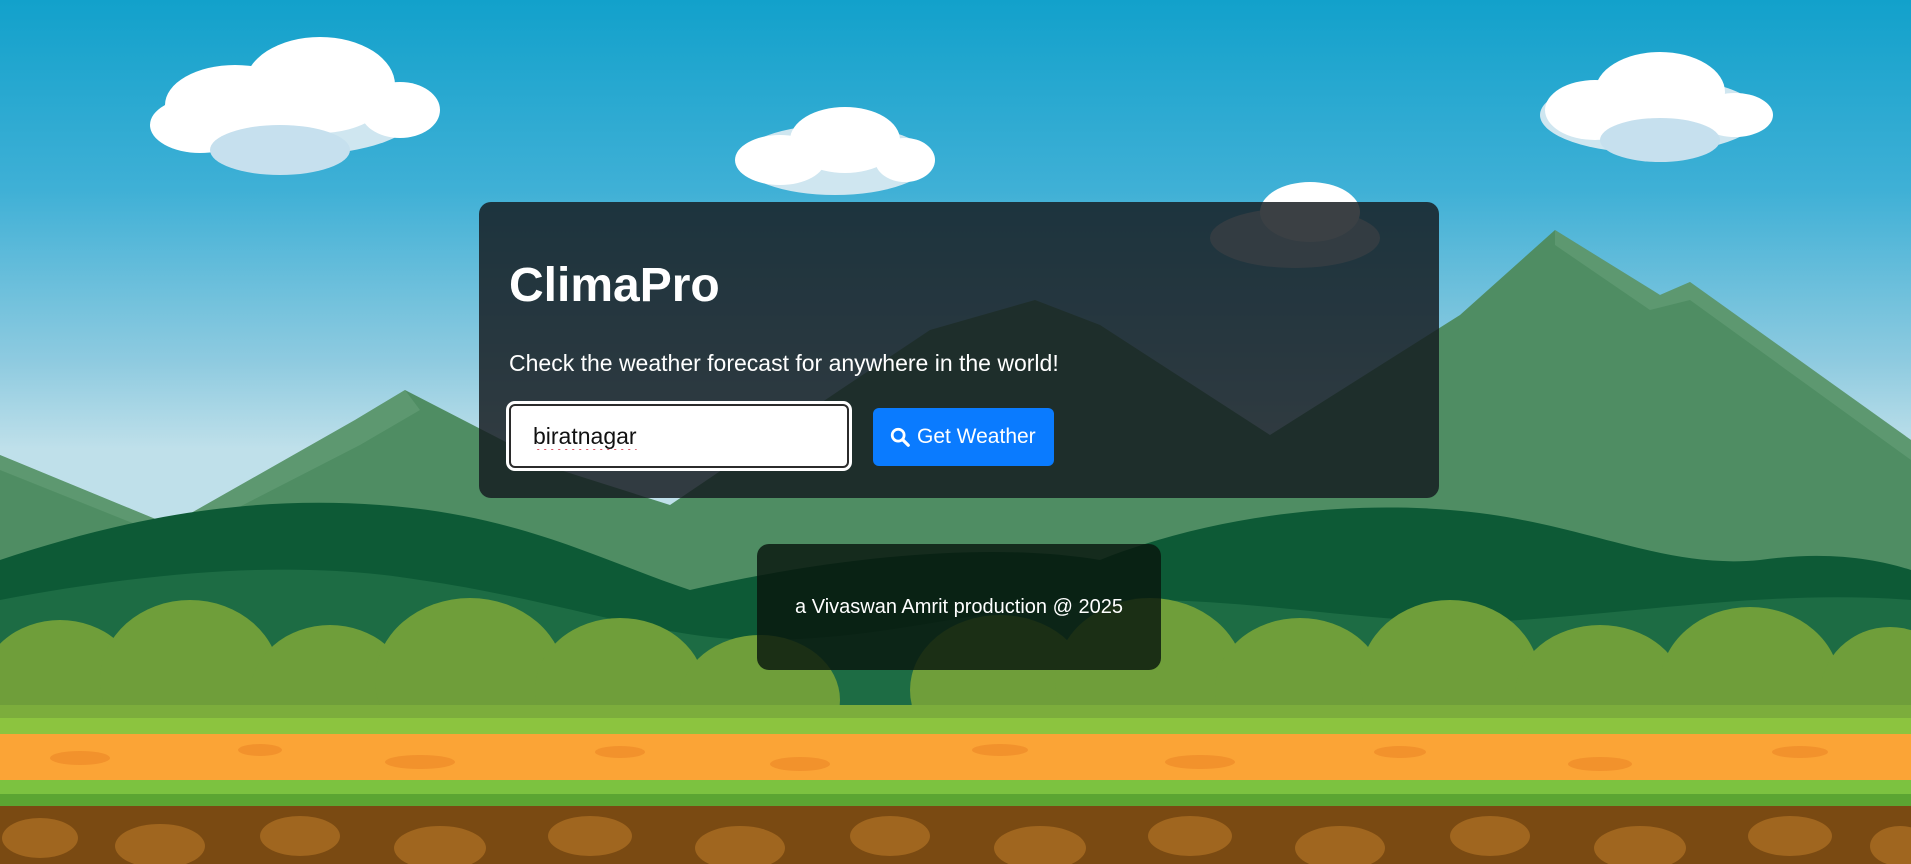 Image resolution: width=1911 pixels, height=864 pixels. I want to click on get-weather-button: Get Weather, so click(963, 437).